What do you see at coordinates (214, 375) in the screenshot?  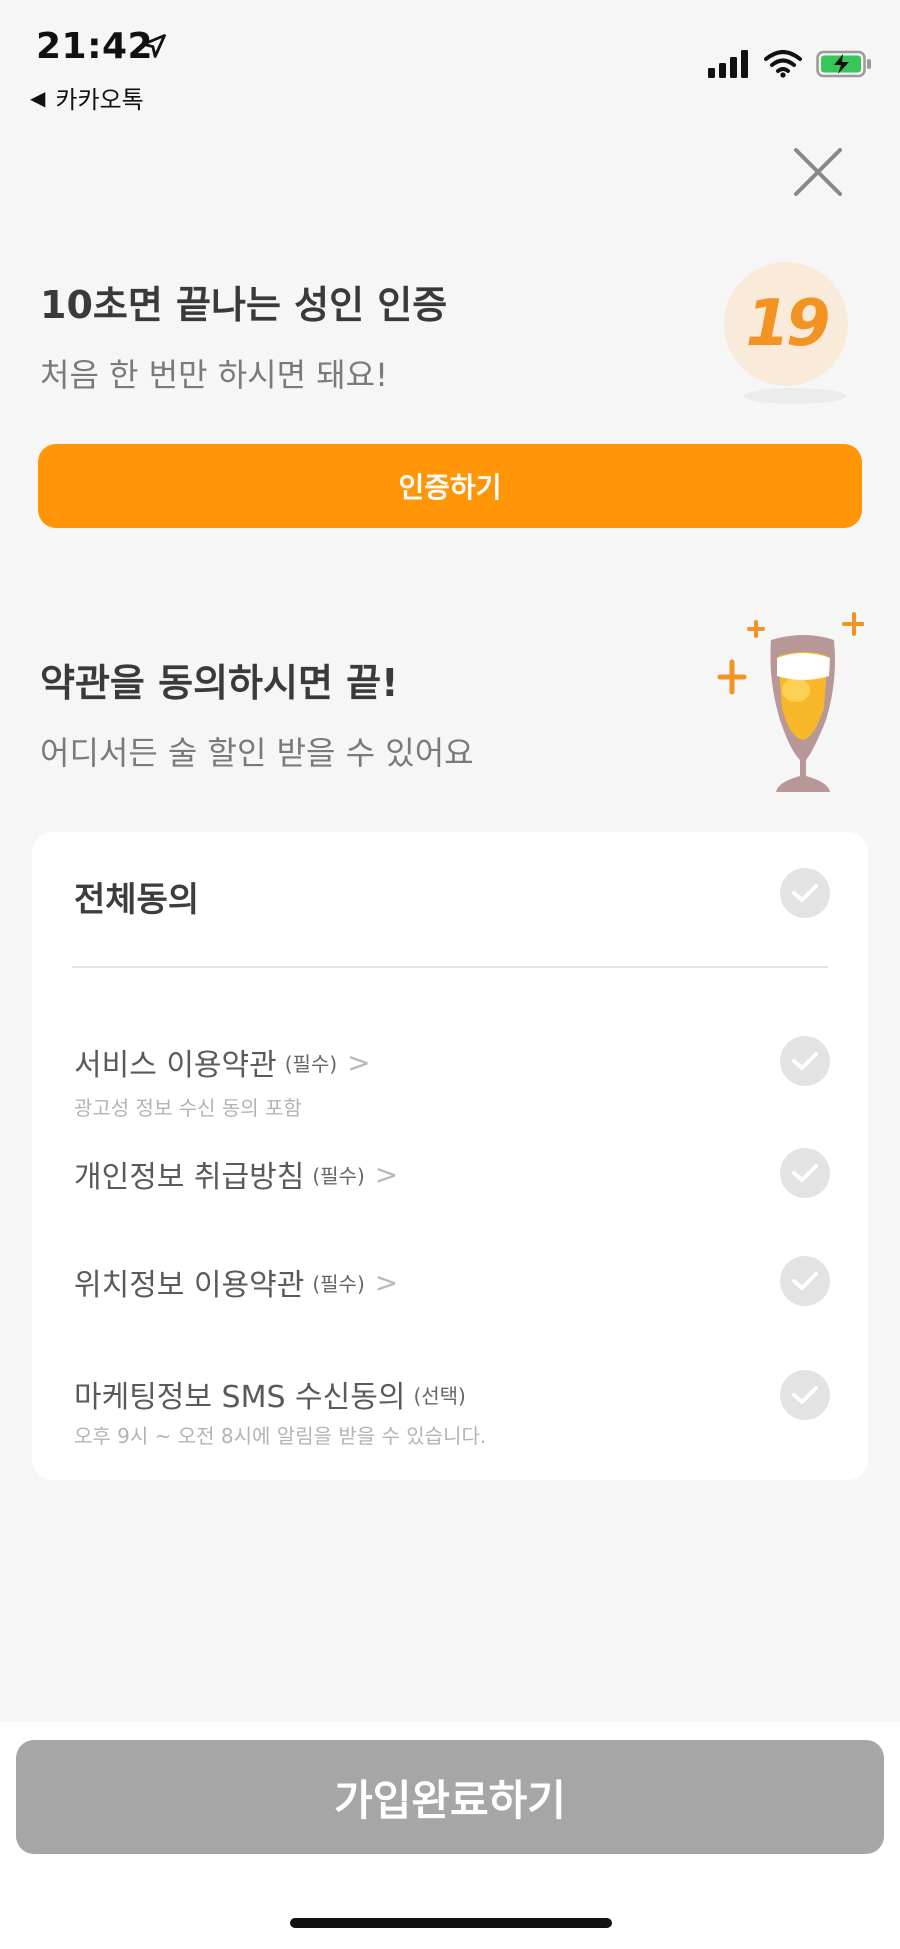 I see `verify-subtitle: 처음 한 번만 하시면 돼요!` at bounding box center [214, 375].